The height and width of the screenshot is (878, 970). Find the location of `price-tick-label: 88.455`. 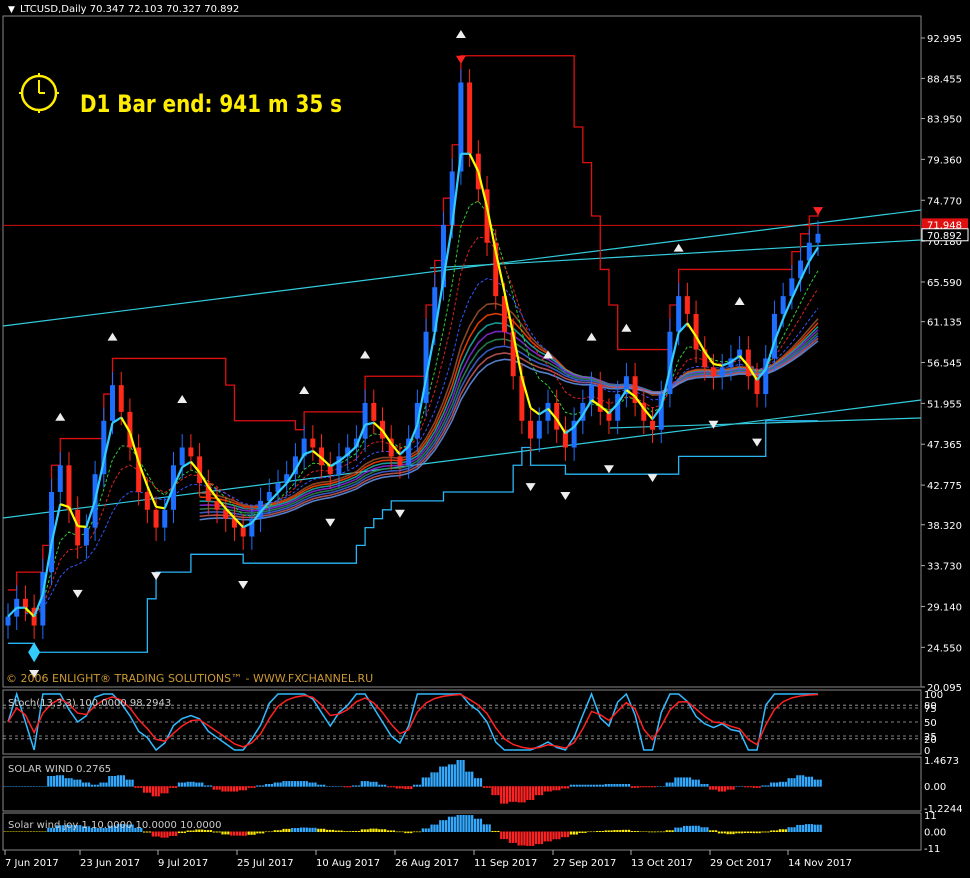

price-tick-label: 88.455 is located at coordinates (944, 79).